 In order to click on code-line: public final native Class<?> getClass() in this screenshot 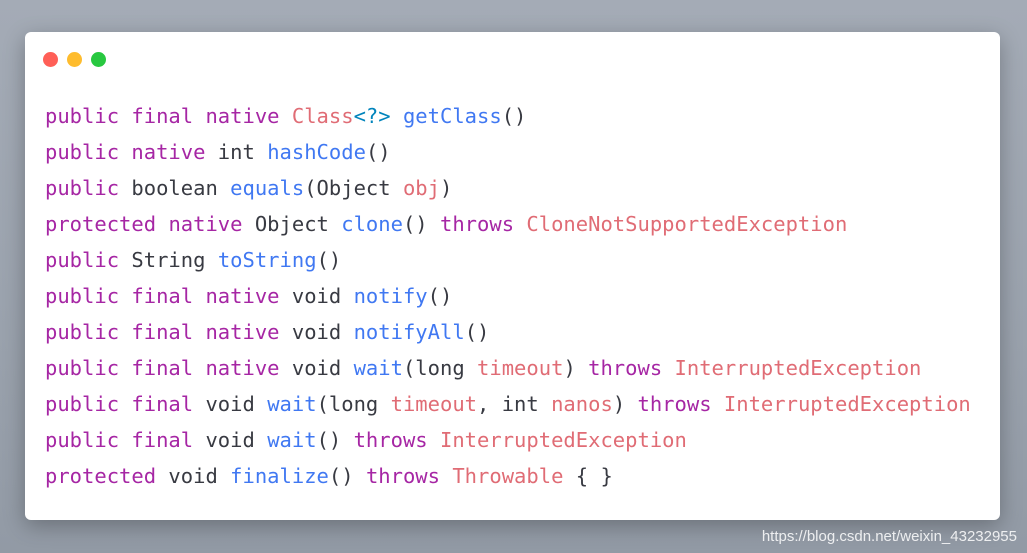, I will do `click(522, 116)`.